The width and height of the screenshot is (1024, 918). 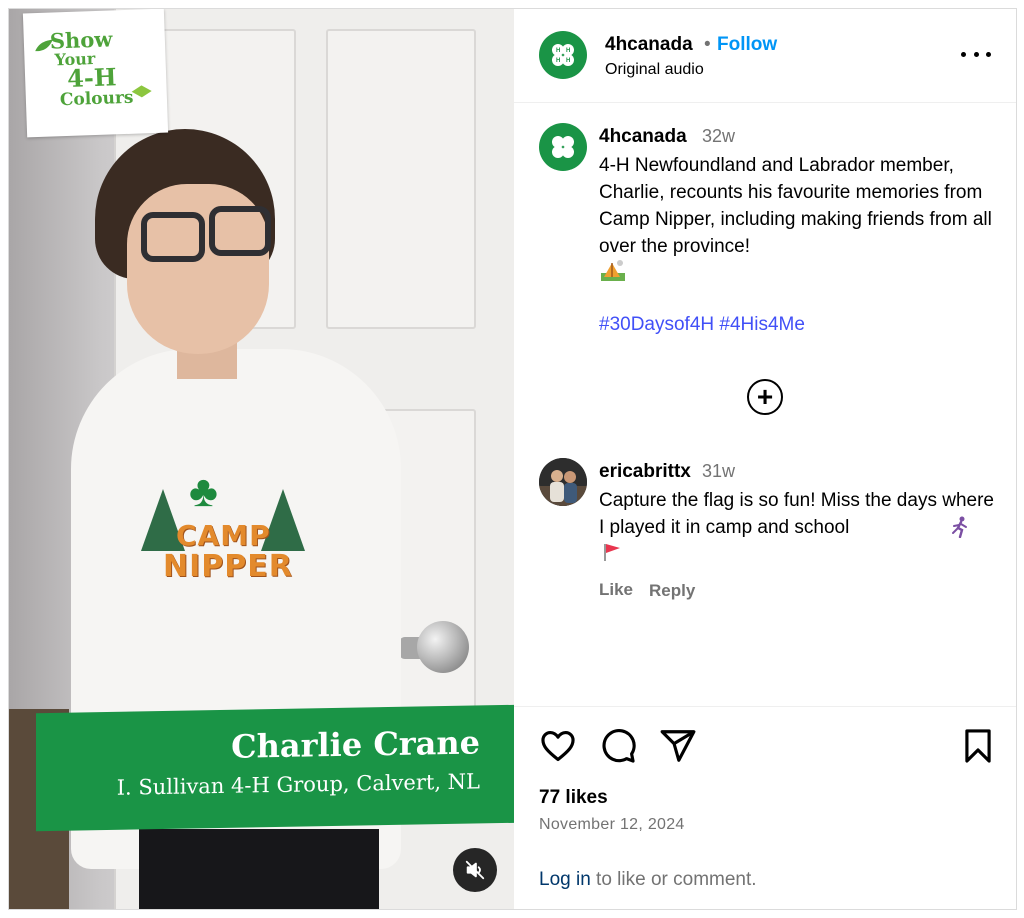 What do you see at coordinates (645, 472) in the screenshot?
I see `comment-username: ericabrittx` at bounding box center [645, 472].